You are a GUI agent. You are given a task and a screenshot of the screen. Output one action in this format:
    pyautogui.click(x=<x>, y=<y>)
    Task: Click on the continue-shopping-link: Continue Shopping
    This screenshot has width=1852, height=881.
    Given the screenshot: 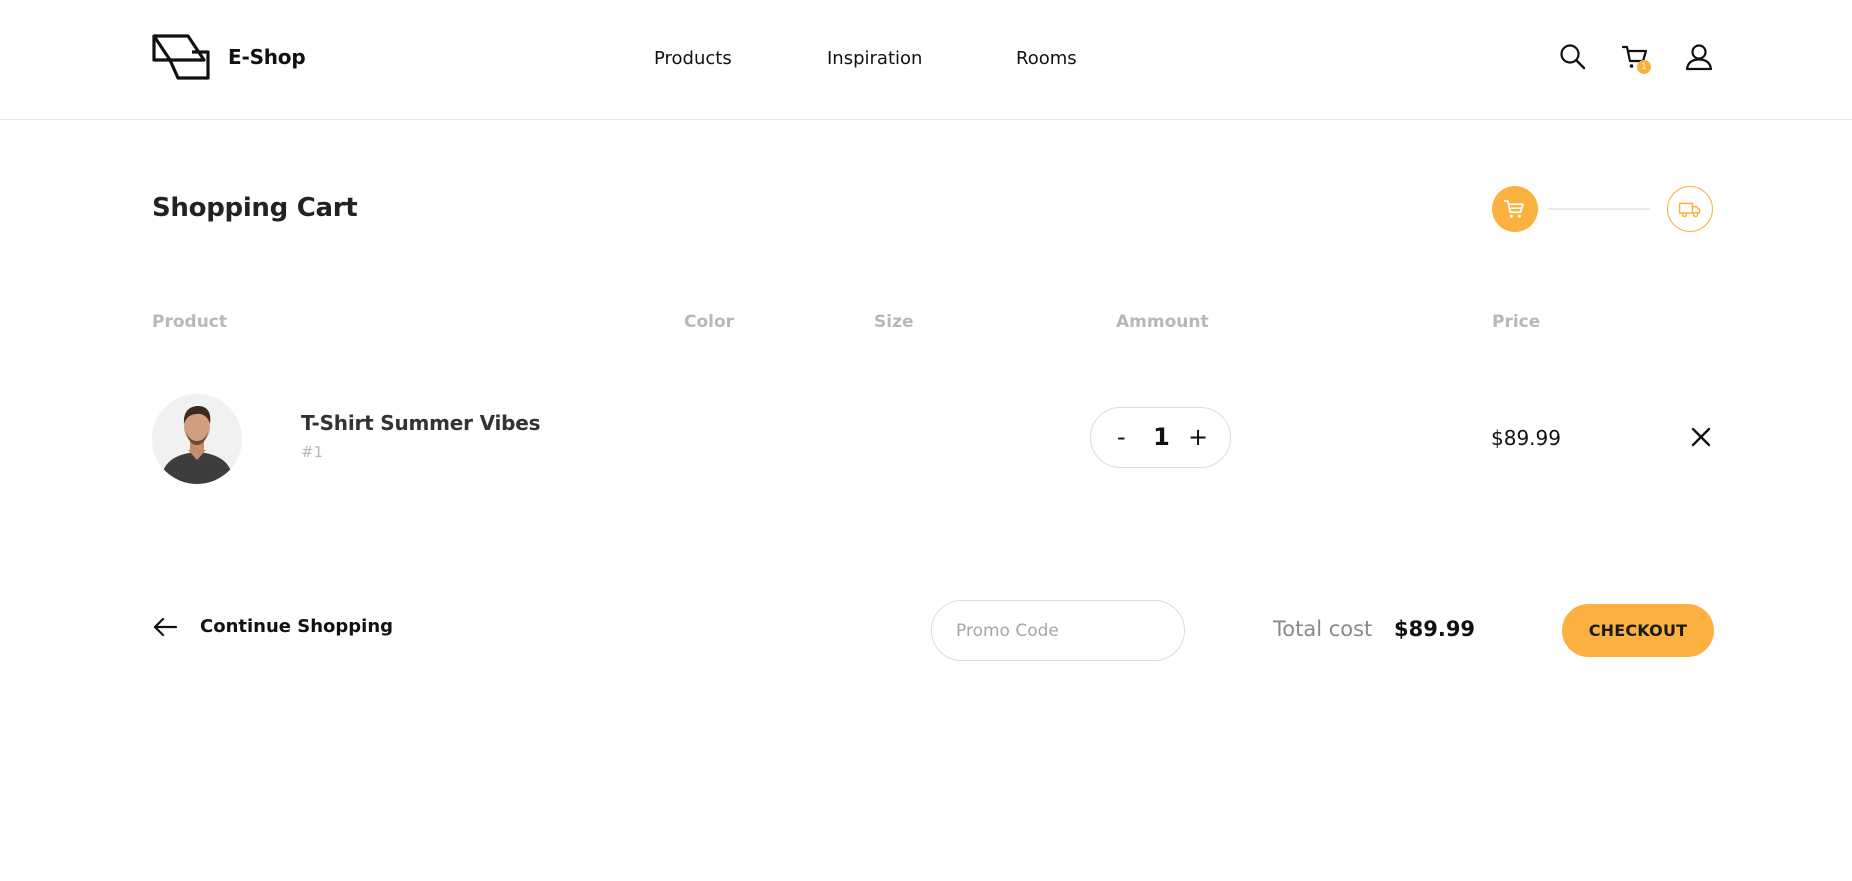 What is the action you would take?
    pyautogui.click(x=272, y=626)
    